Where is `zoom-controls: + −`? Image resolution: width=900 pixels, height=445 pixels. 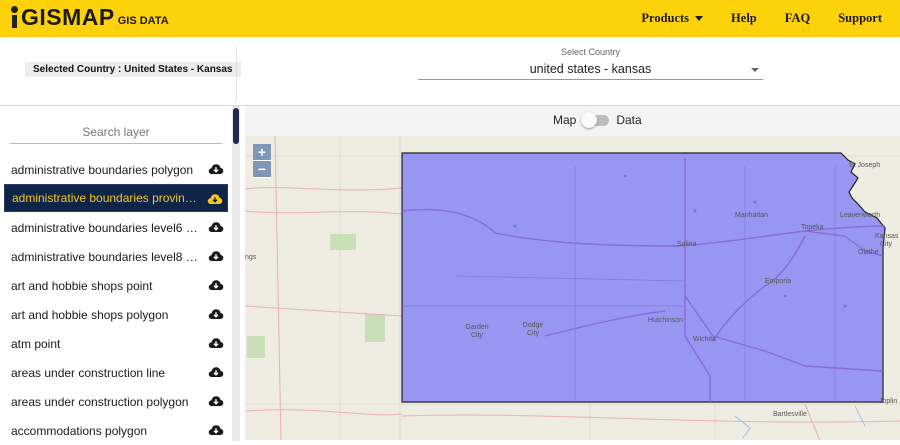 zoom-controls: + − is located at coordinates (262, 161).